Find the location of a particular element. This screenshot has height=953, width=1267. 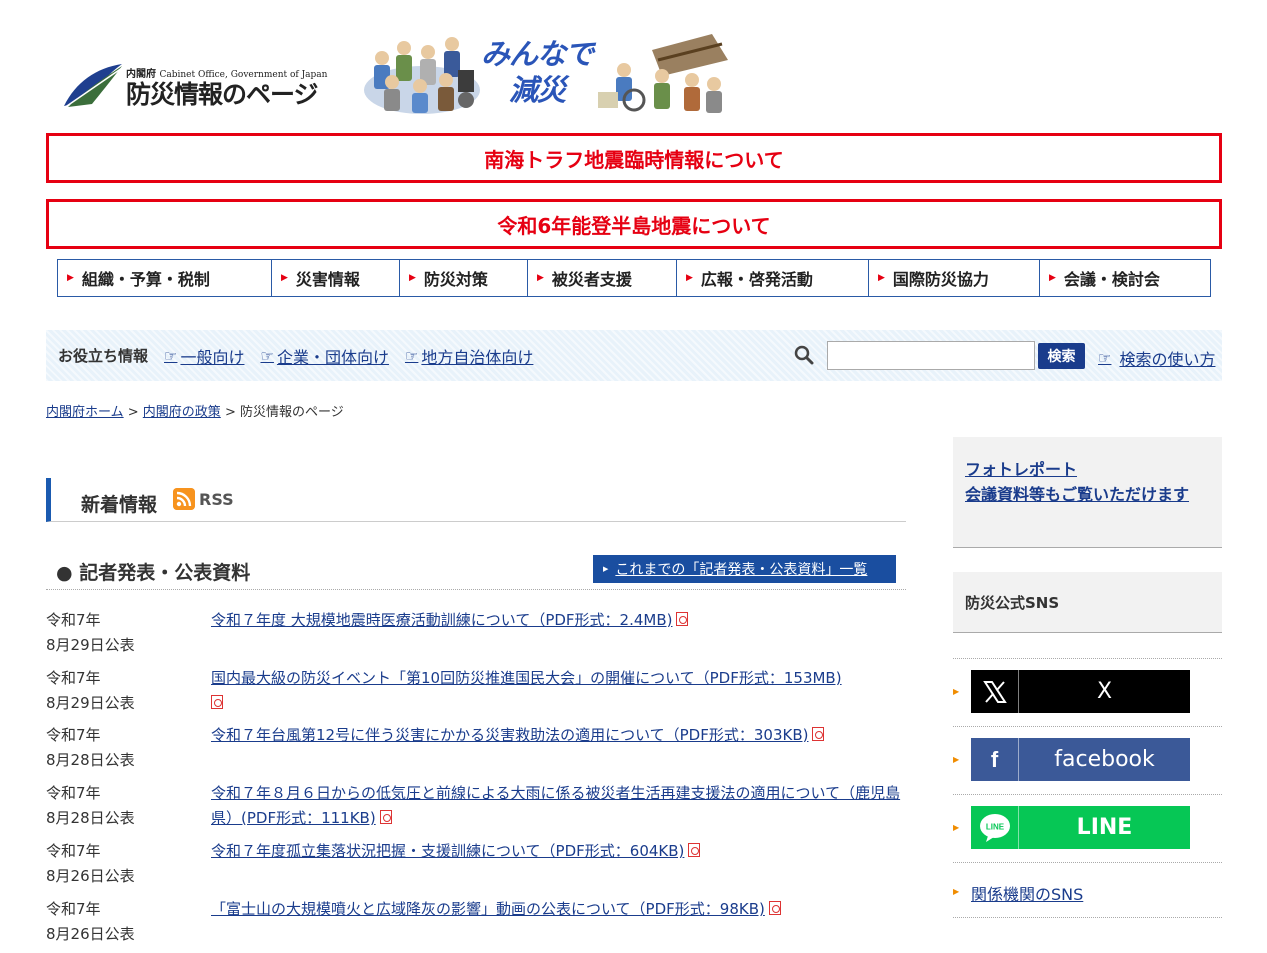

press-title: ● 記者発表・公表資料 is located at coordinates (153, 573).